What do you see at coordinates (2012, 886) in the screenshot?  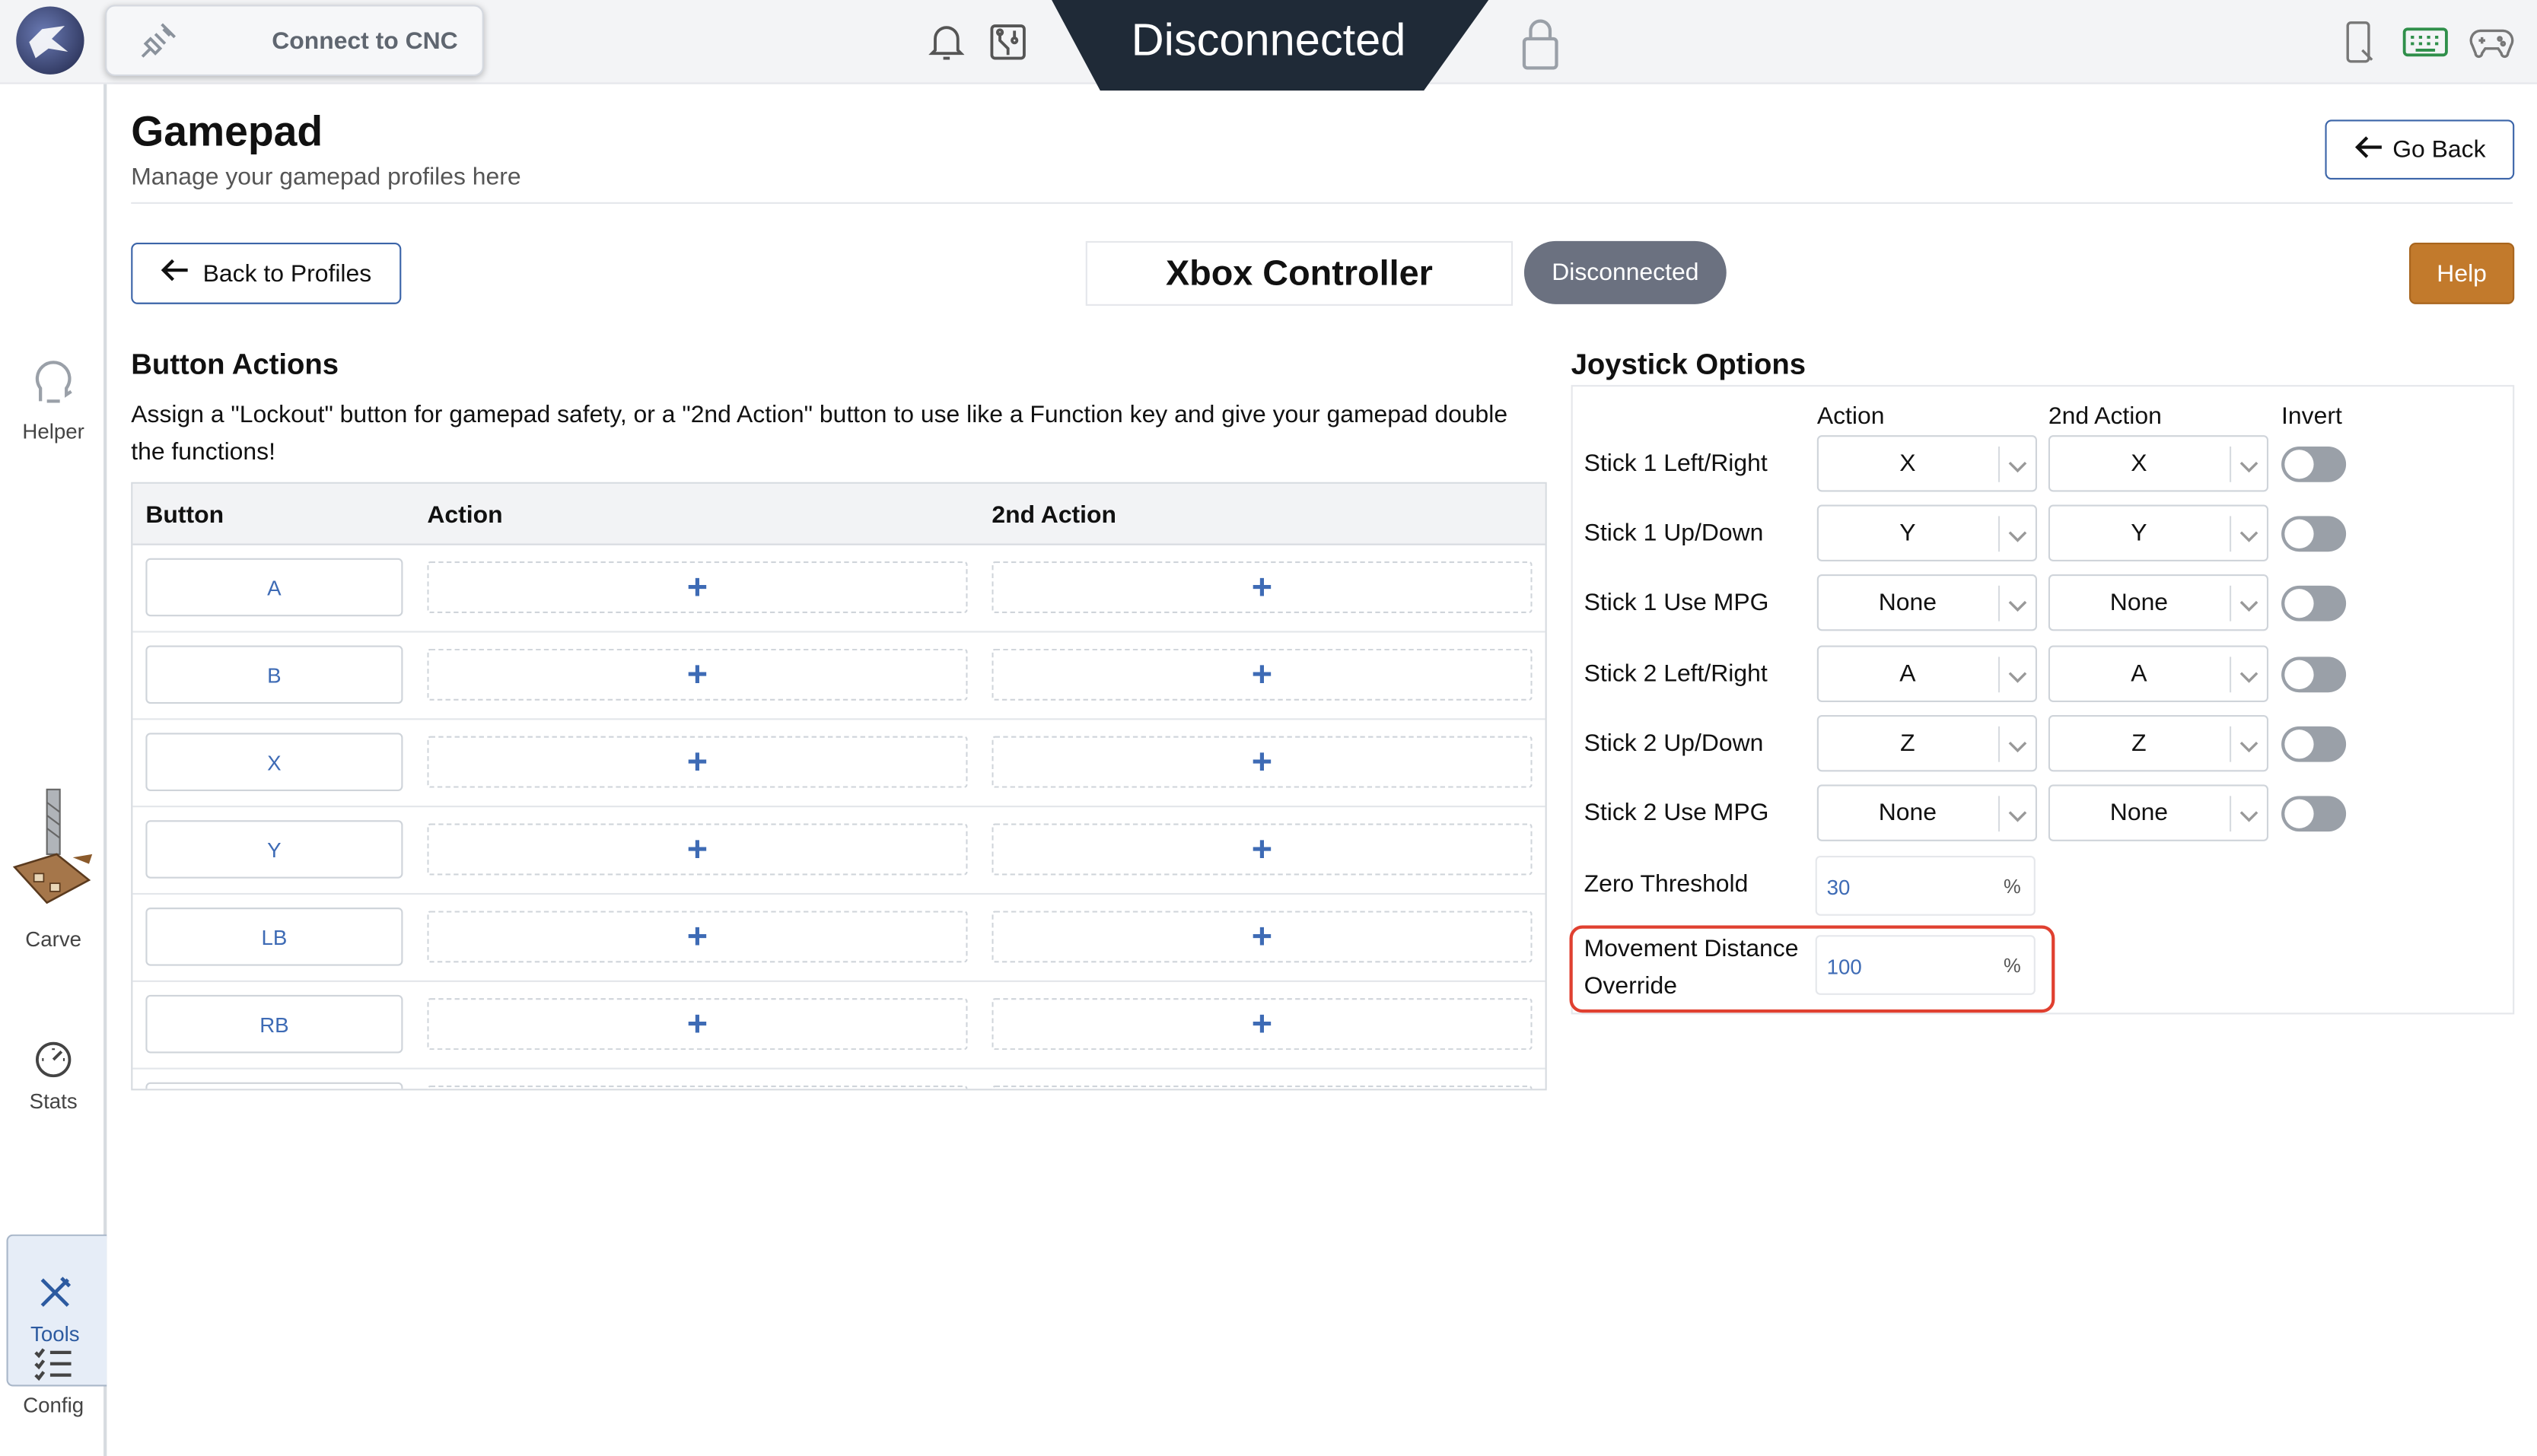 I see `percent-unit: %` at bounding box center [2012, 886].